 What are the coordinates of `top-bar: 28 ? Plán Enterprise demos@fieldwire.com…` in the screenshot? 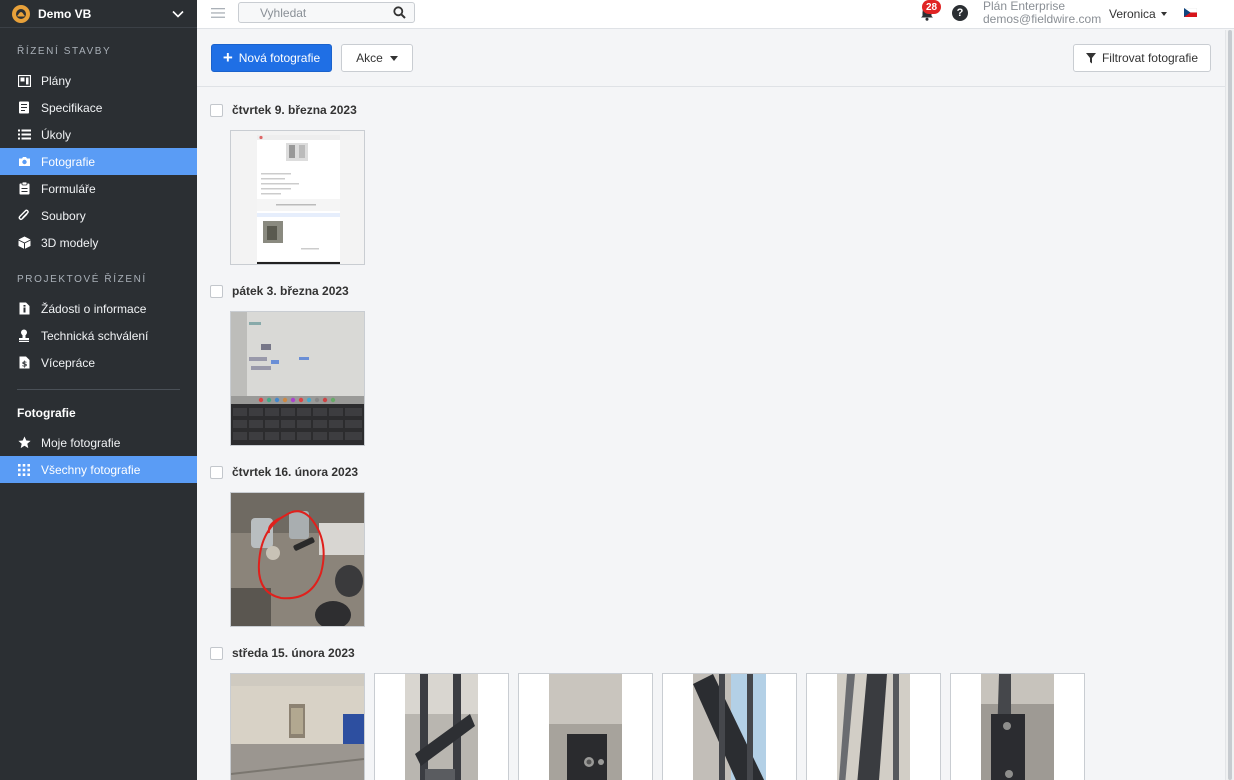 It's located at (715, 14).